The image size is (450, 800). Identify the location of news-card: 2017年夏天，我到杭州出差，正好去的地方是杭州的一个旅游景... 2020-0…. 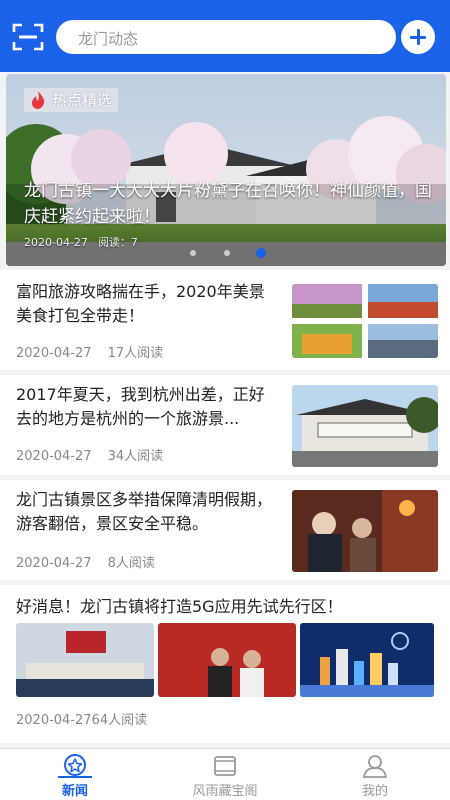
(225, 425).